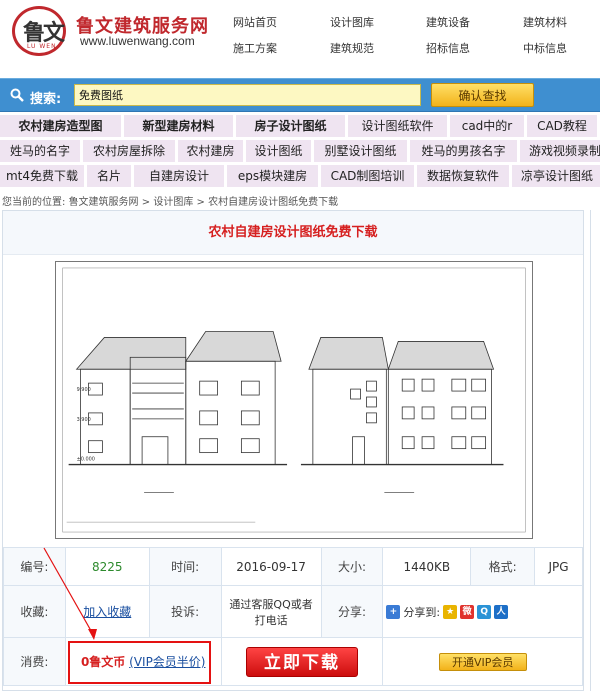  I want to click on nav-building-materials: 建筑材料, so click(545, 22).